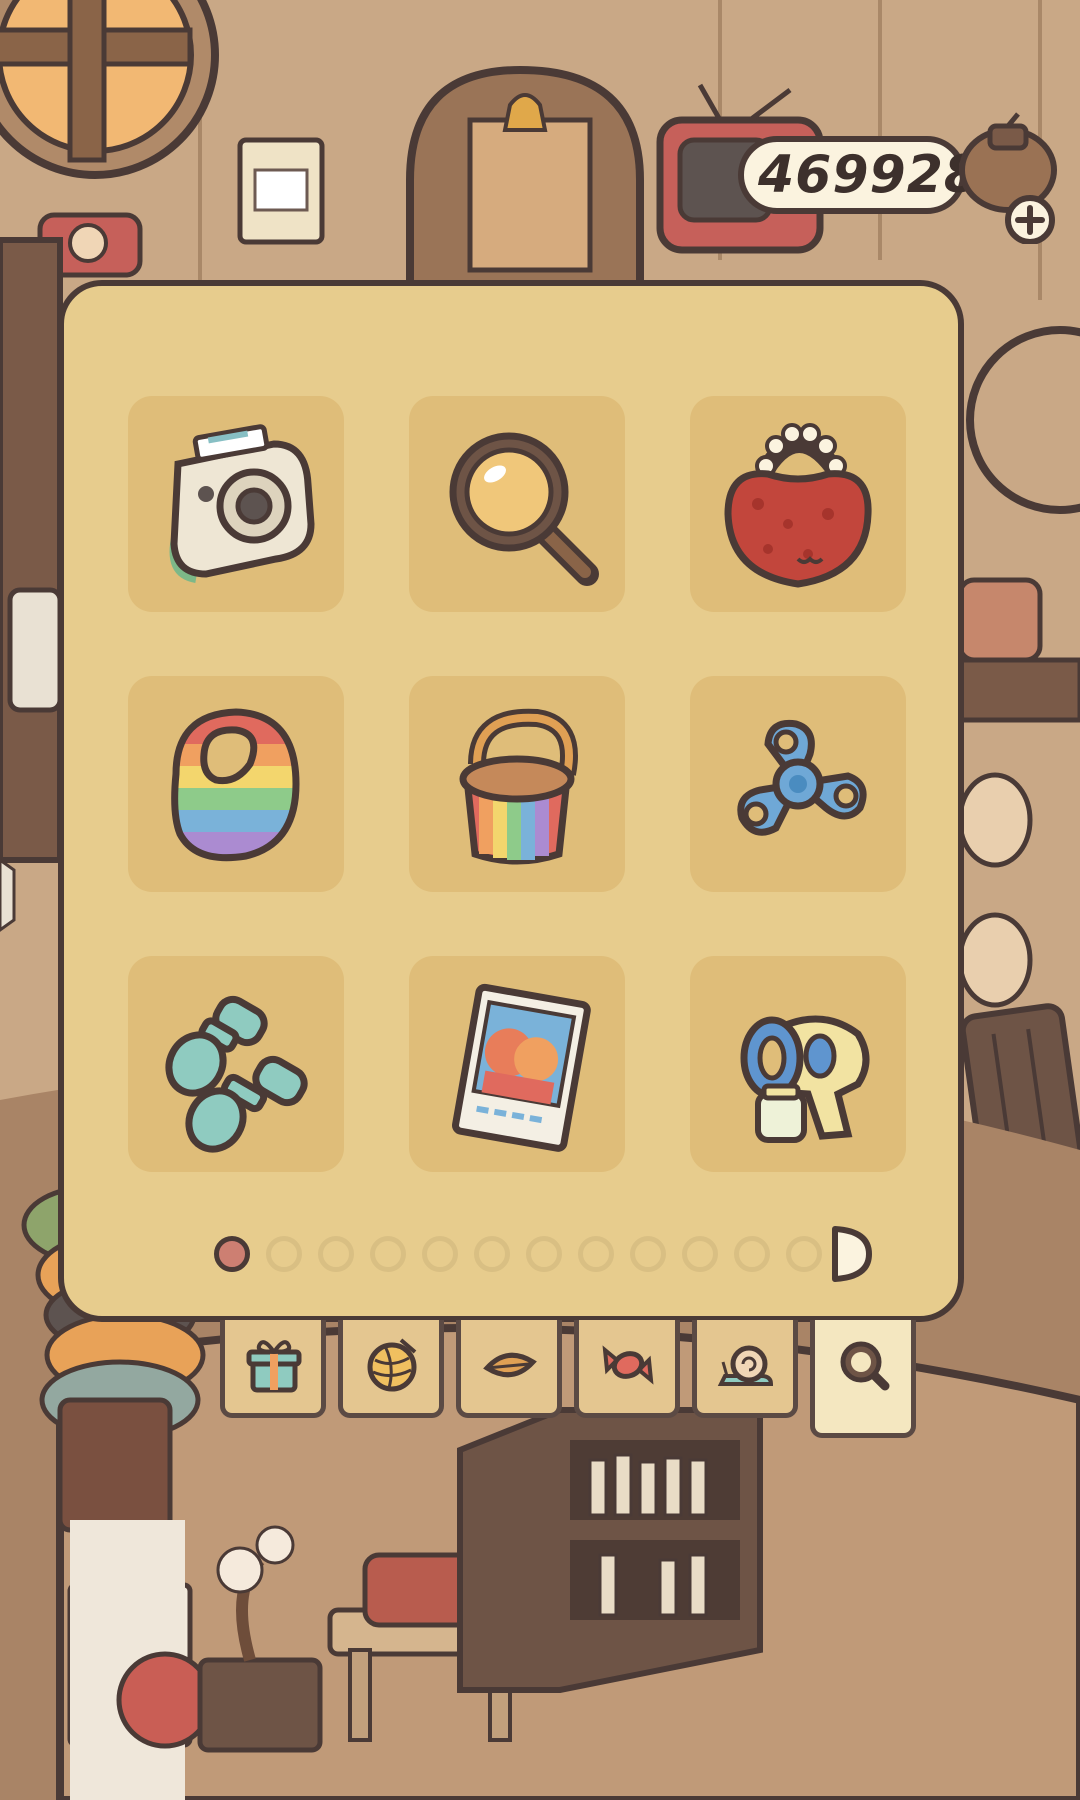  What do you see at coordinates (1030, 219) in the screenshot?
I see `plus-icon` at bounding box center [1030, 219].